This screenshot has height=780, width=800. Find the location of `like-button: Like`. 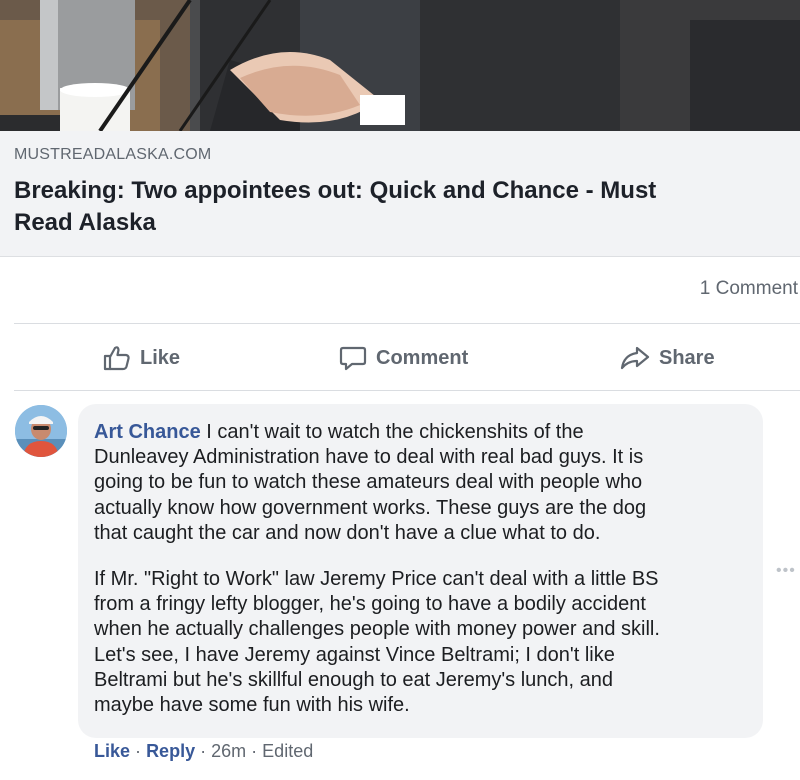

like-button: Like is located at coordinates (141, 358).